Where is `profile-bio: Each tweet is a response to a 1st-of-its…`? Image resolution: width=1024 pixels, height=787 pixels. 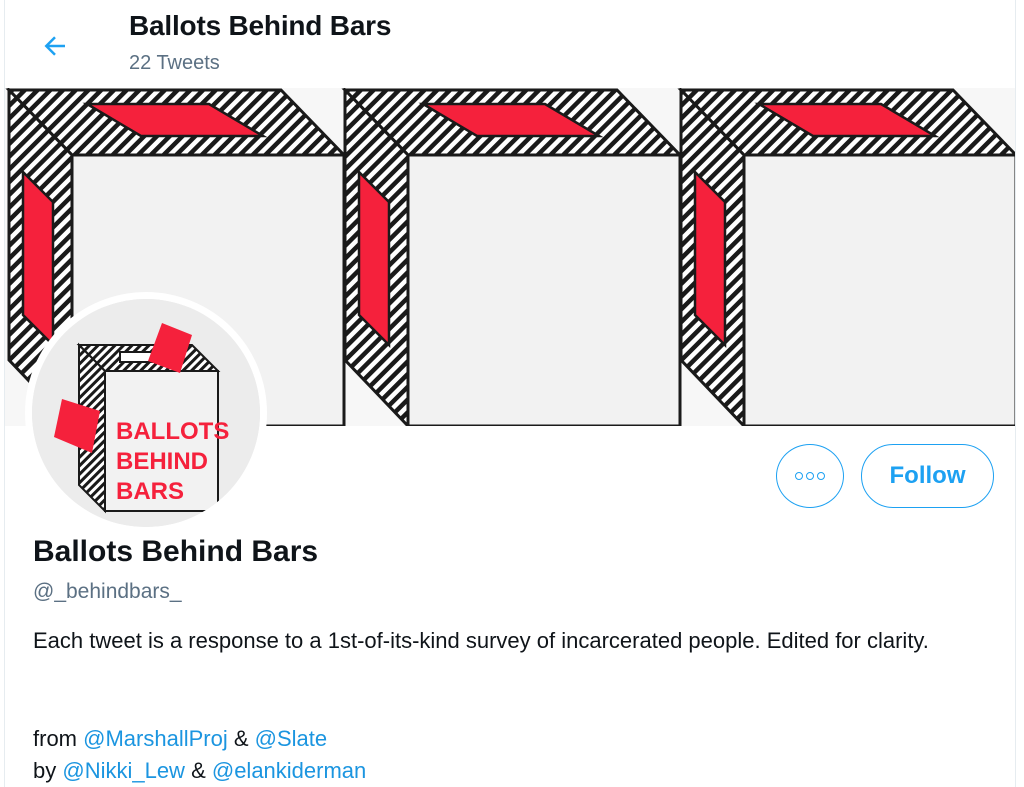
profile-bio: Each tweet is a response to a 1st-of-its… is located at coordinates (481, 640).